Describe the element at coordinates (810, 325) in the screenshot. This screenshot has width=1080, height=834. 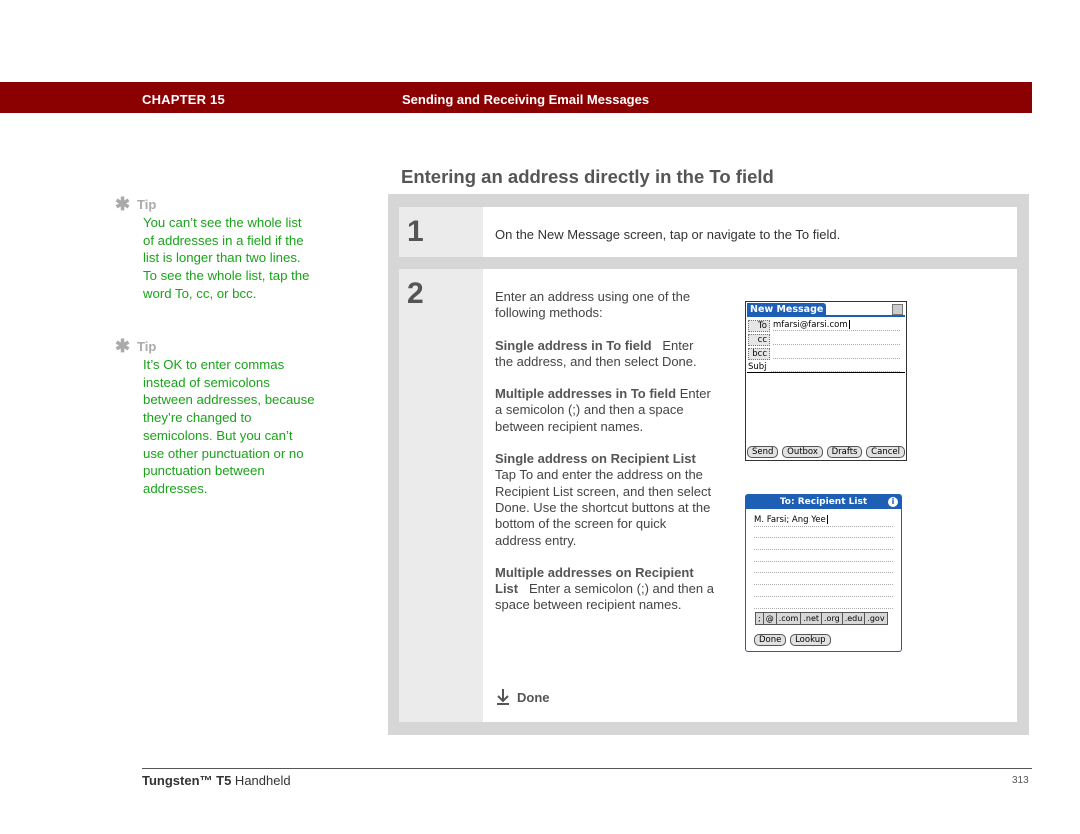
I see `to-value-text: mfarsi@farsi.com` at that location.